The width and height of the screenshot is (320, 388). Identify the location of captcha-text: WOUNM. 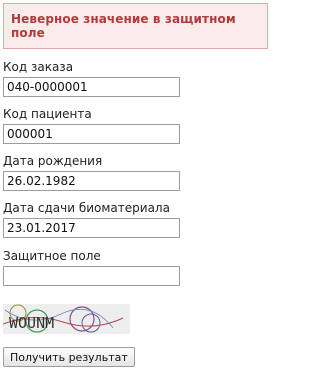
(31, 323).